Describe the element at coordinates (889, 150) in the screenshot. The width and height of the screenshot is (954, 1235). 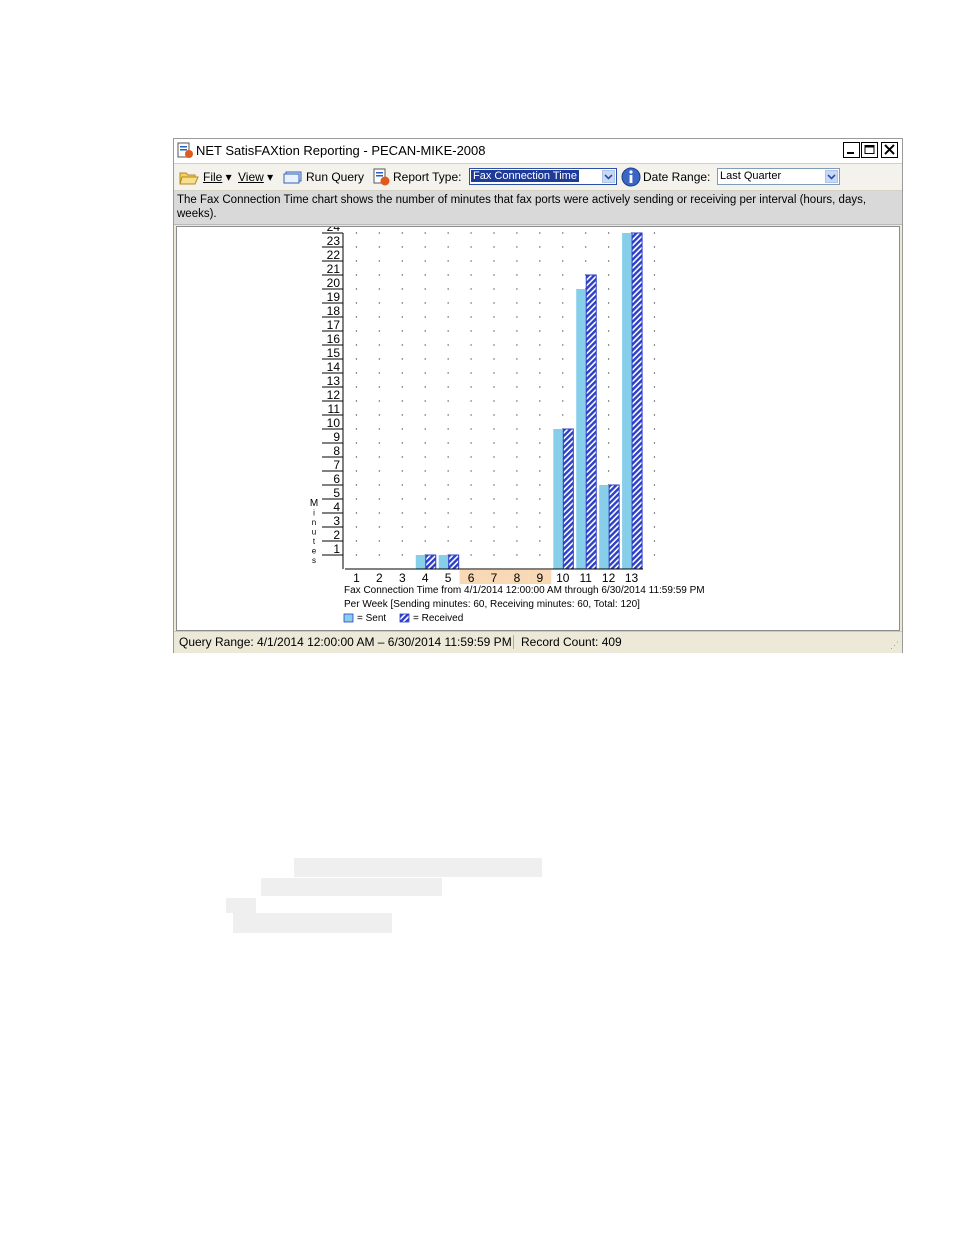
I see `close-button` at that location.